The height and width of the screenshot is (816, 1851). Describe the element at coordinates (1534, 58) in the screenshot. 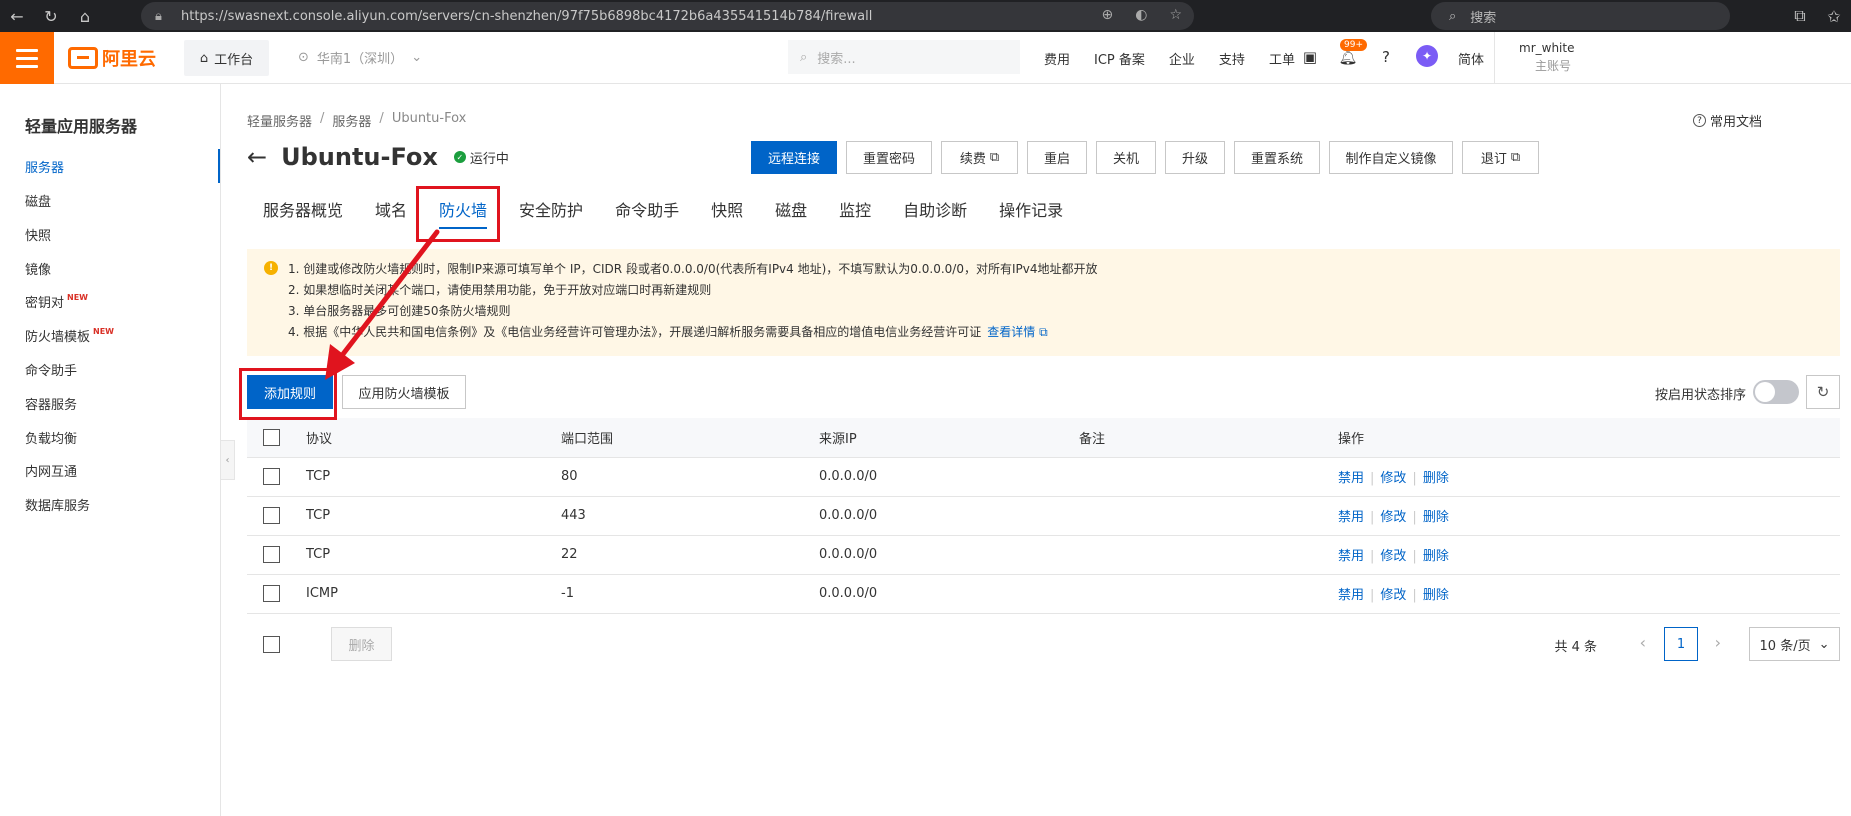

I see `user-menu: mr_white 主账号` at that location.